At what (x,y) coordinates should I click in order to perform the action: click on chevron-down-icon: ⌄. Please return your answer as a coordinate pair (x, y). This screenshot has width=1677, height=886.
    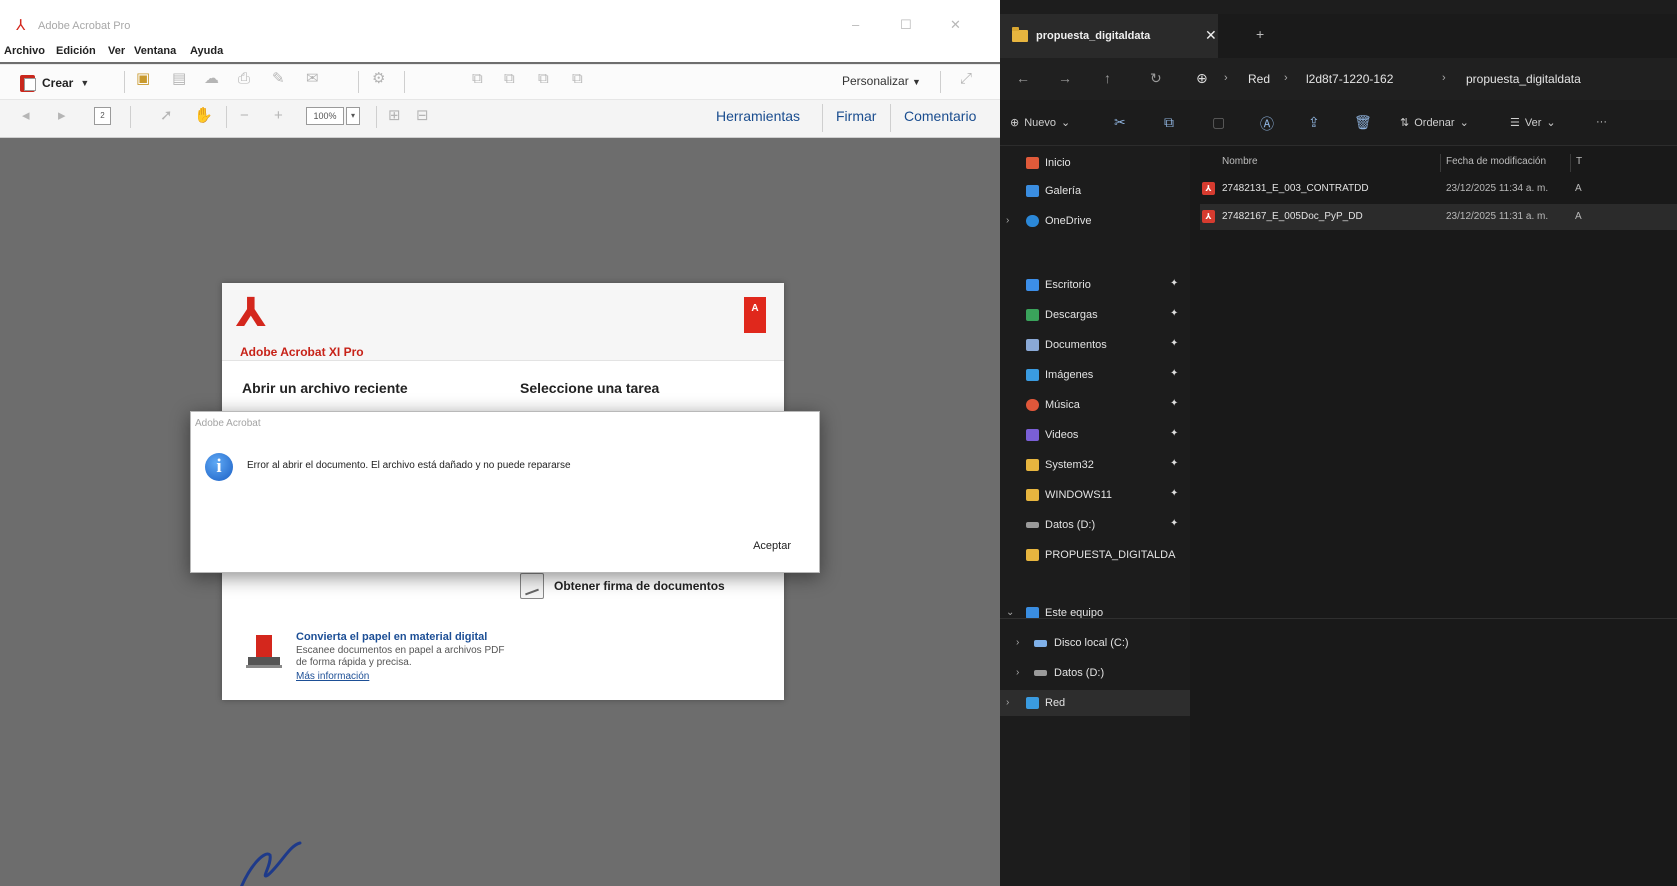
    Looking at the image, I should click on (1010, 612).